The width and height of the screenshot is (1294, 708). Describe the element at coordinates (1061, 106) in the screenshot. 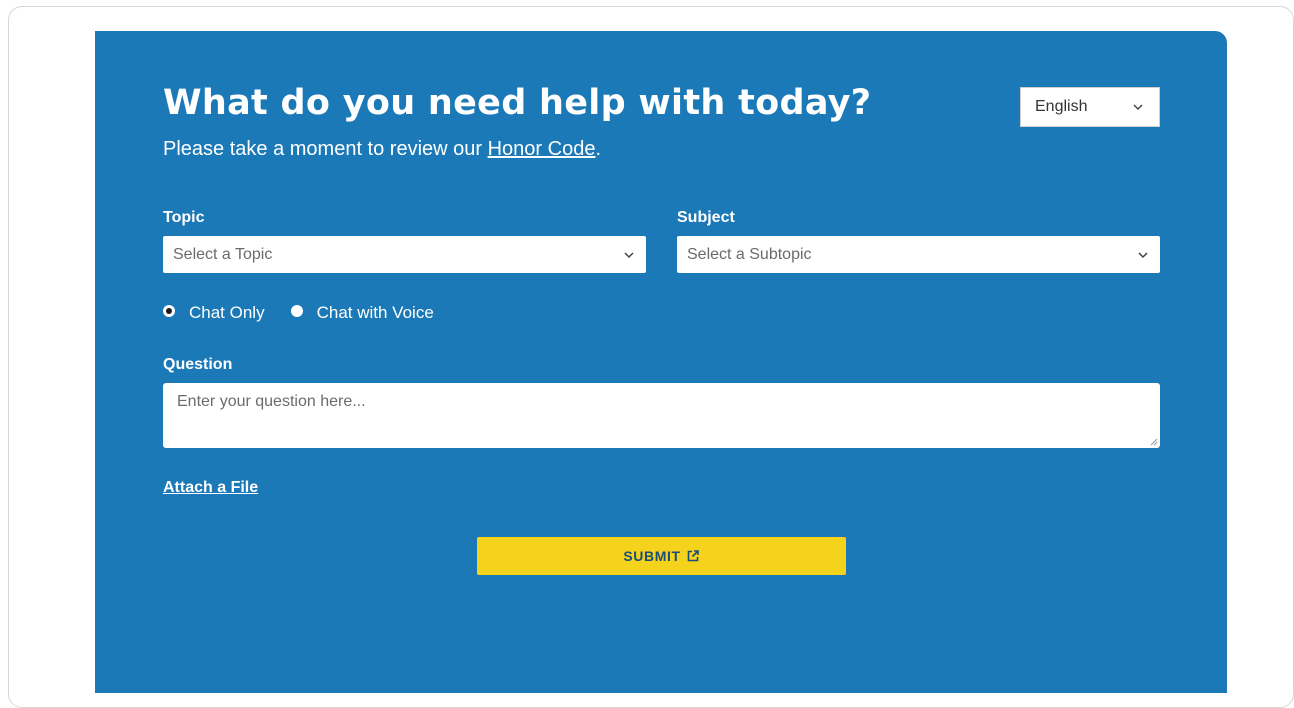

I see `language-value: English` at that location.